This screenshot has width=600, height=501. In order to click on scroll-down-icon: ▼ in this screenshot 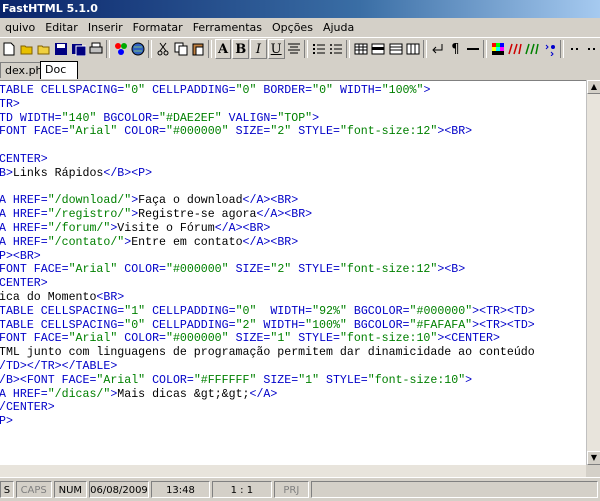, I will do `click(593, 458)`.